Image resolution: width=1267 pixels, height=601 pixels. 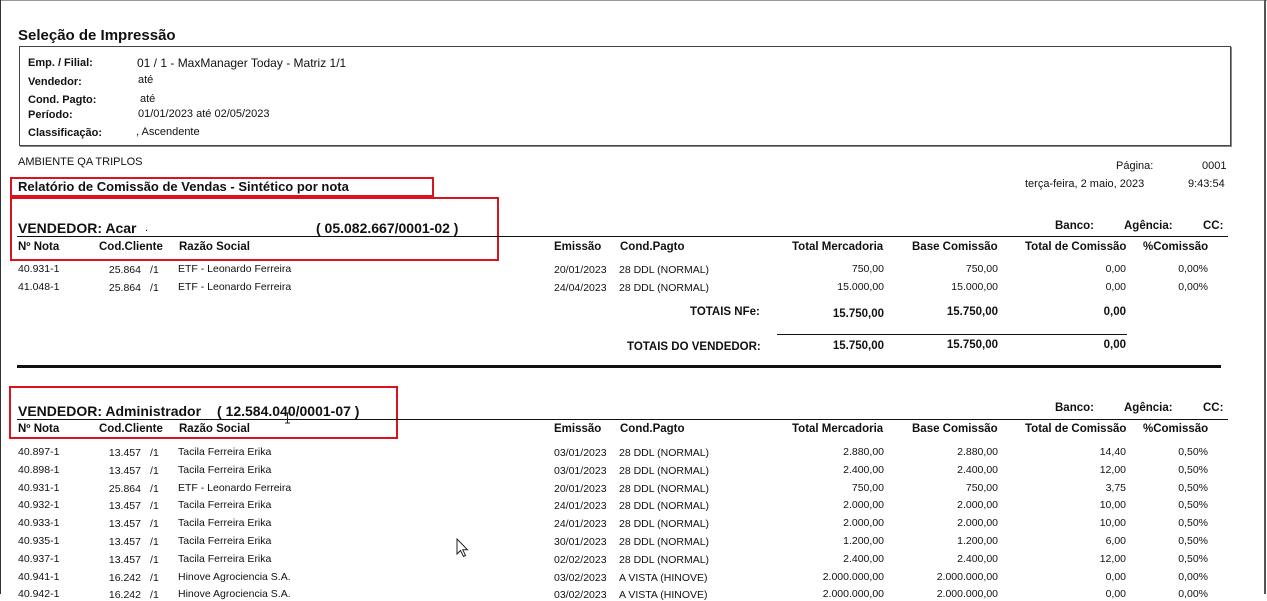 What do you see at coordinates (972, 345) in the screenshot?
I see `totals-vendor-base: 15.750,00` at bounding box center [972, 345].